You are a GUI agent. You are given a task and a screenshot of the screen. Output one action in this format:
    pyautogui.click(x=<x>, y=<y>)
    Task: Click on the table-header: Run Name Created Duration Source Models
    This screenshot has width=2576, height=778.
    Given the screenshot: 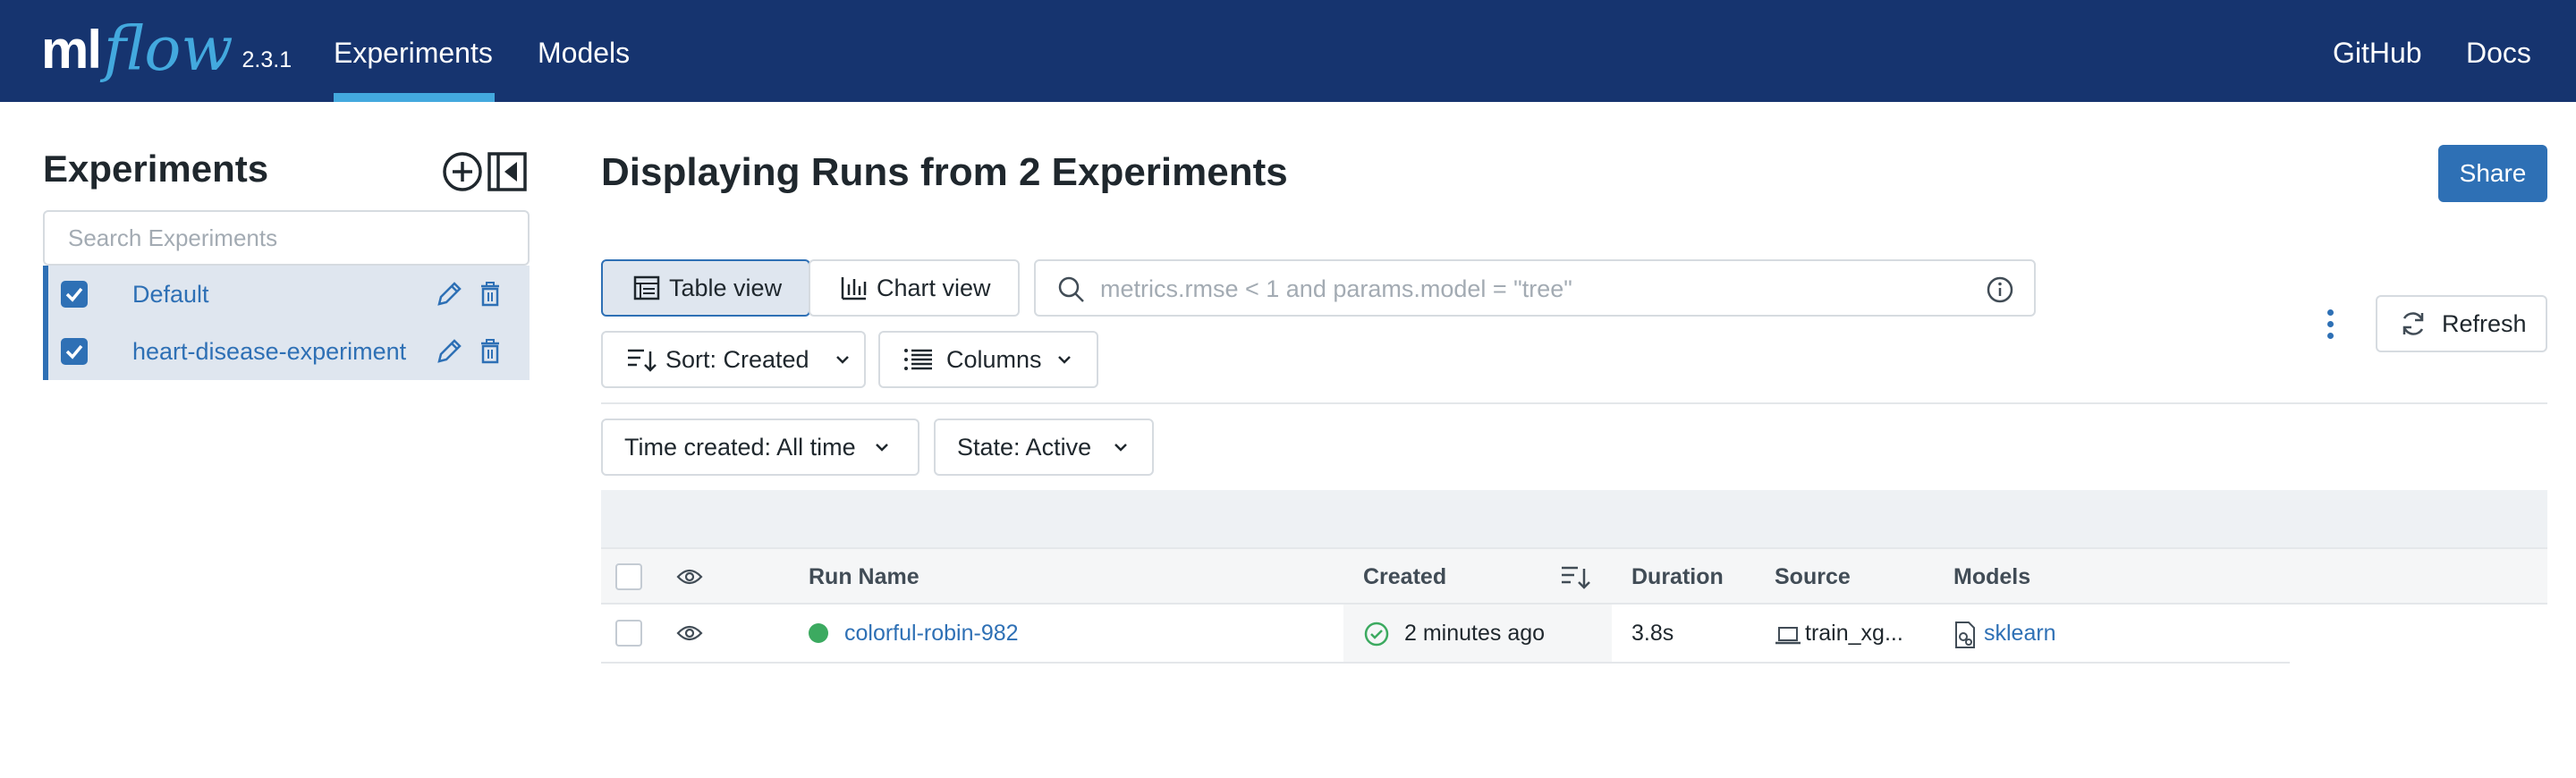 What is the action you would take?
    pyautogui.click(x=1574, y=576)
    